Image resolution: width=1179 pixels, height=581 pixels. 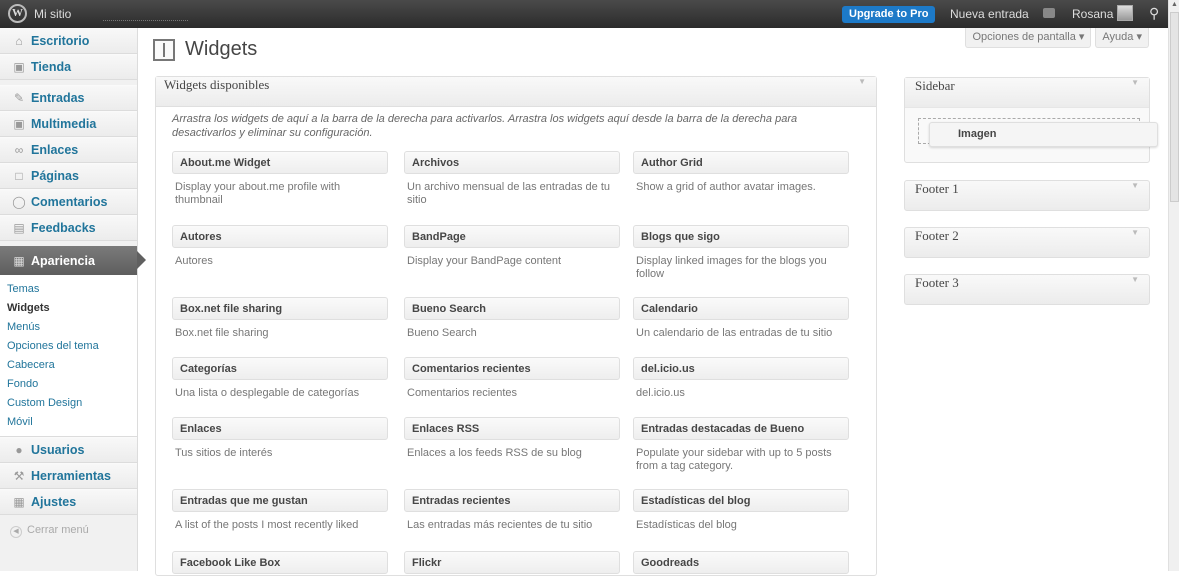 What do you see at coordinates (1024, 37) in the screenshot?
I see `screen-options-label: Opciones de pantalla` at bounding box center [1024, 37].